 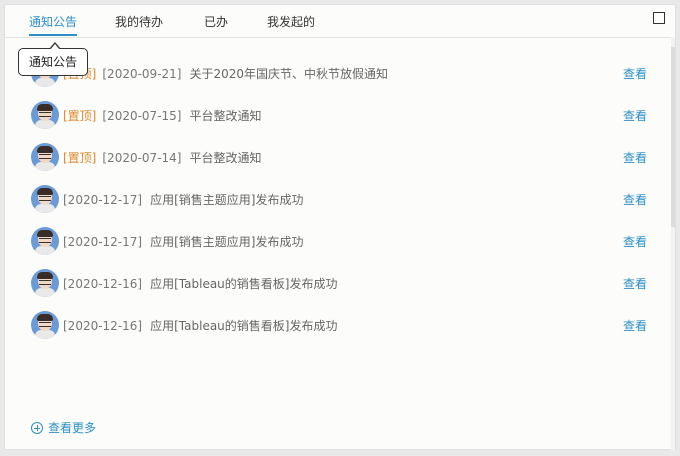 What do you see at coordinates (53, 59) in the screenshot?
I see `tab-tooltip: 通知公告` at bounding box center [53, 59].